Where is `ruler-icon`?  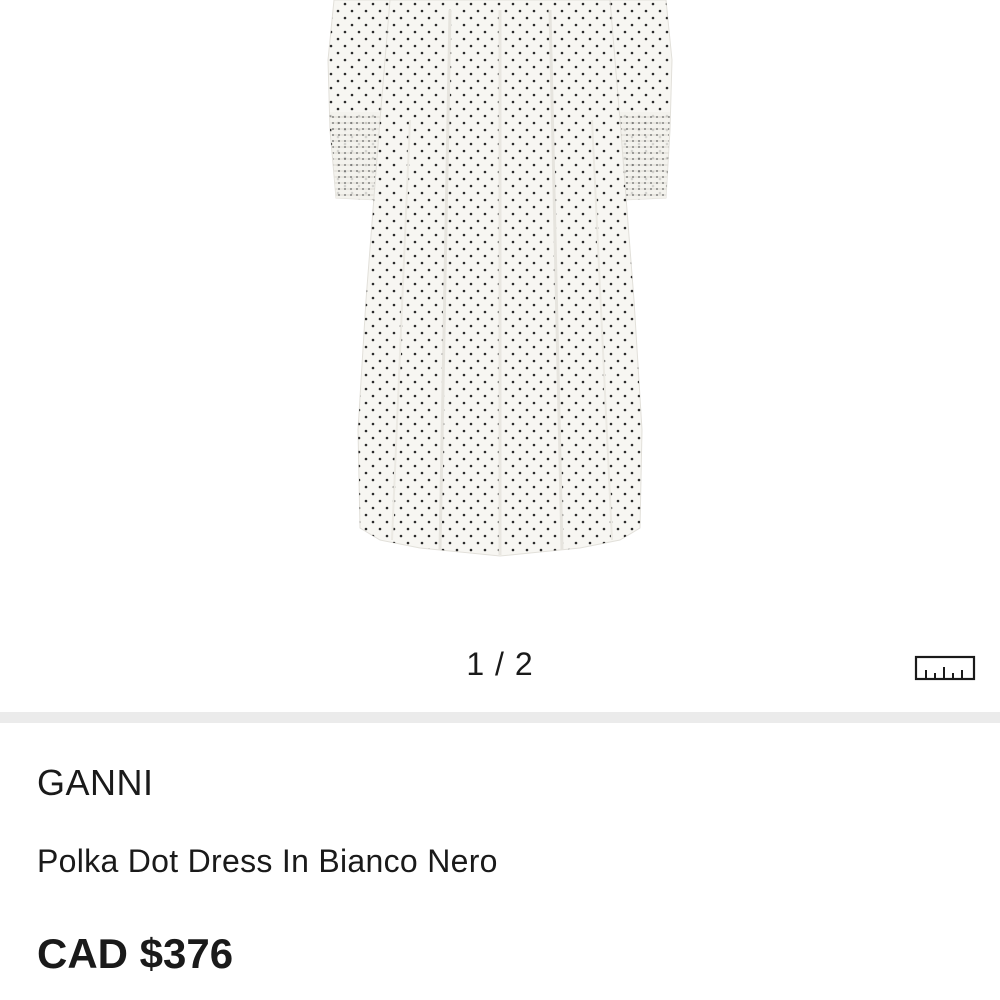 ruler-icon is located at coordinates (945, 668).